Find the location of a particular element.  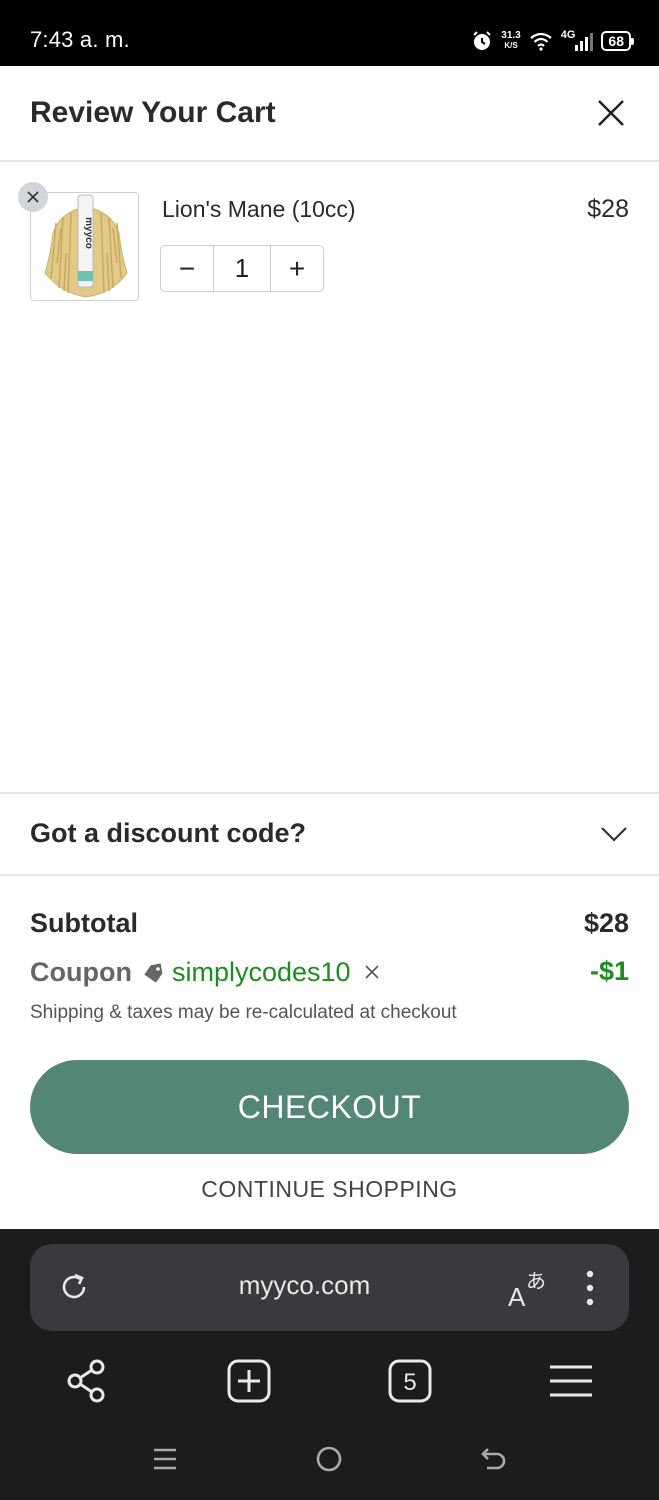

product-image: myyco is located at coordinates (84, 246).